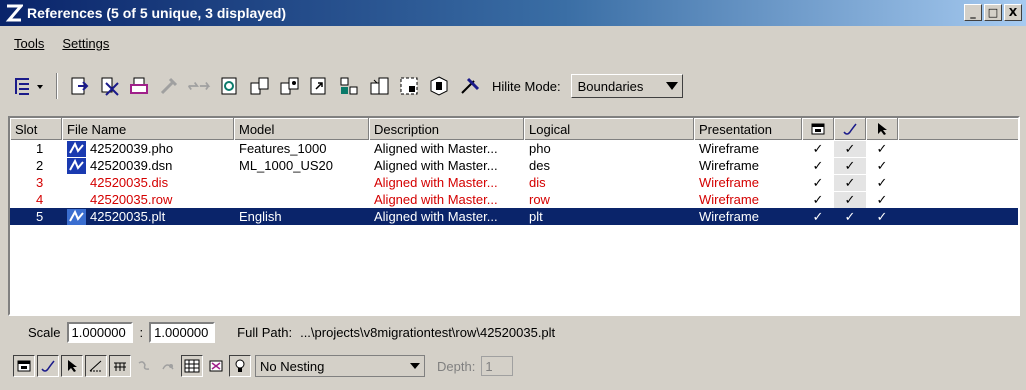 This screenshot has height=390, width=1026. What do you see at coordinates (536, 216) in the screenshot?
I see `logical-cell: plt` at bounding box center [536, 216].